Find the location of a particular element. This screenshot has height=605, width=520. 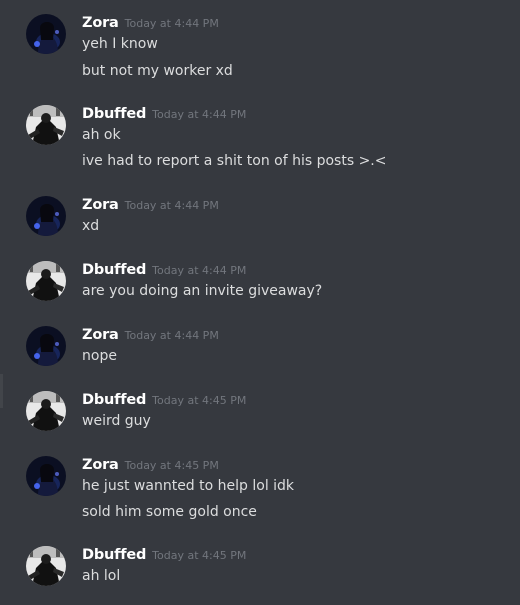

message-text: nope is located at coordinates (99, 356).